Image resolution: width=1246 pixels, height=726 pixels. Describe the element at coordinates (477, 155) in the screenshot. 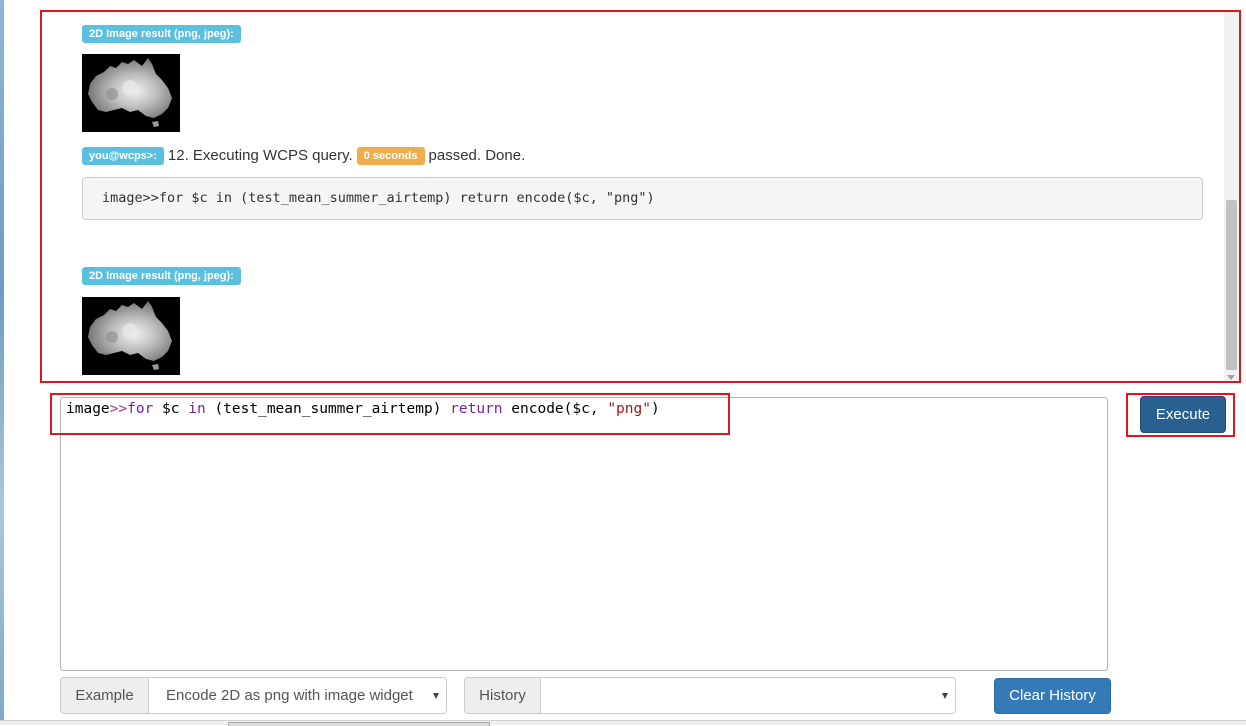

I see `status-result: passed. Done.` at that location.